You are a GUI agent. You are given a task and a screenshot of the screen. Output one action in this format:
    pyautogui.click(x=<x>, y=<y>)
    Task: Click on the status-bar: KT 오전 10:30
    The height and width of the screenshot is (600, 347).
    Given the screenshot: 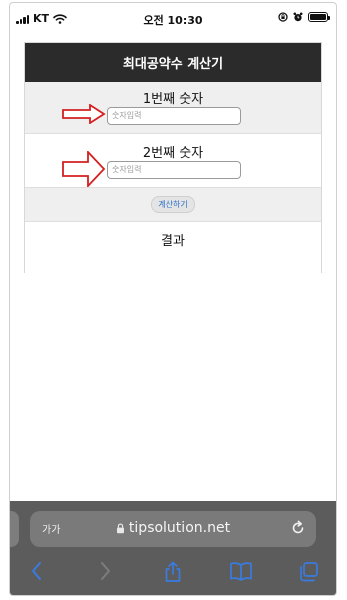 What is the action you would take?
    pyautogui.click(x=173, y=19)
    